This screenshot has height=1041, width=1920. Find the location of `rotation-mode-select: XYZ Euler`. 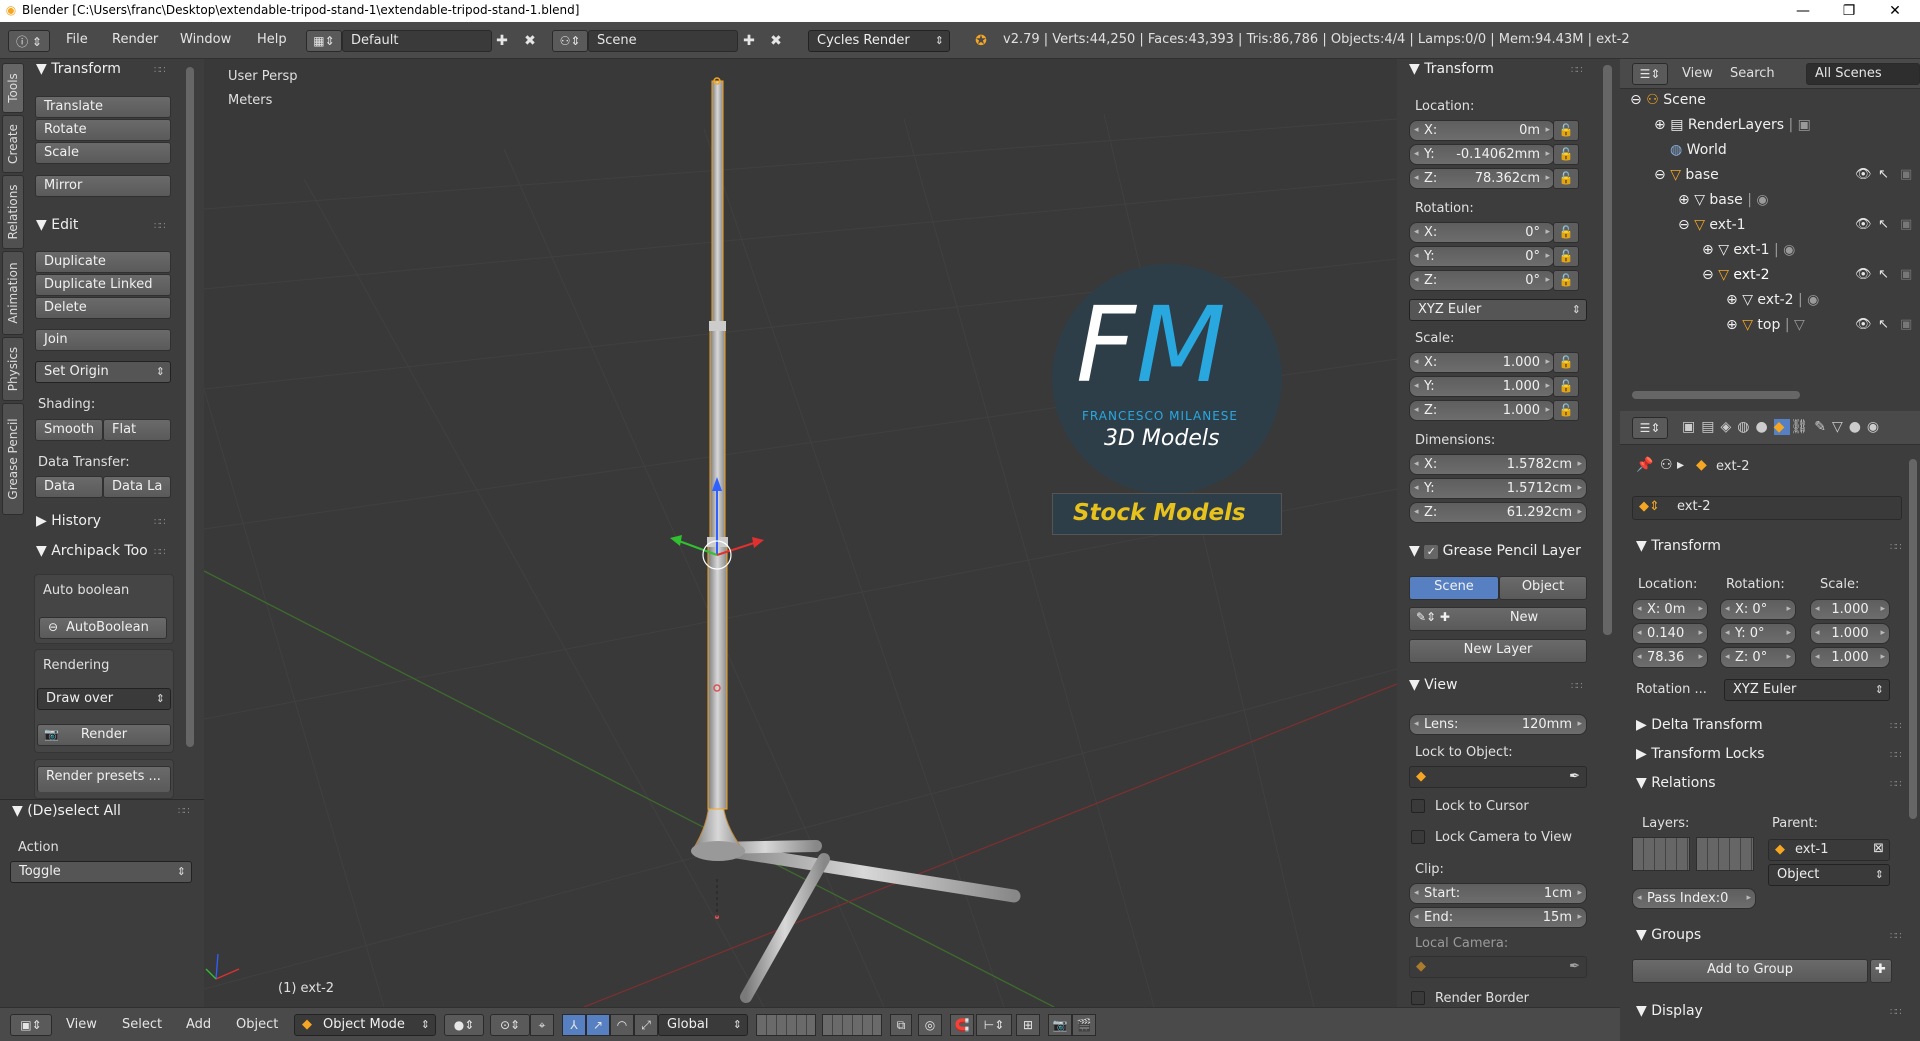

rotation-mode-select: XYZ Euler is located at coordinates (1498, 310).